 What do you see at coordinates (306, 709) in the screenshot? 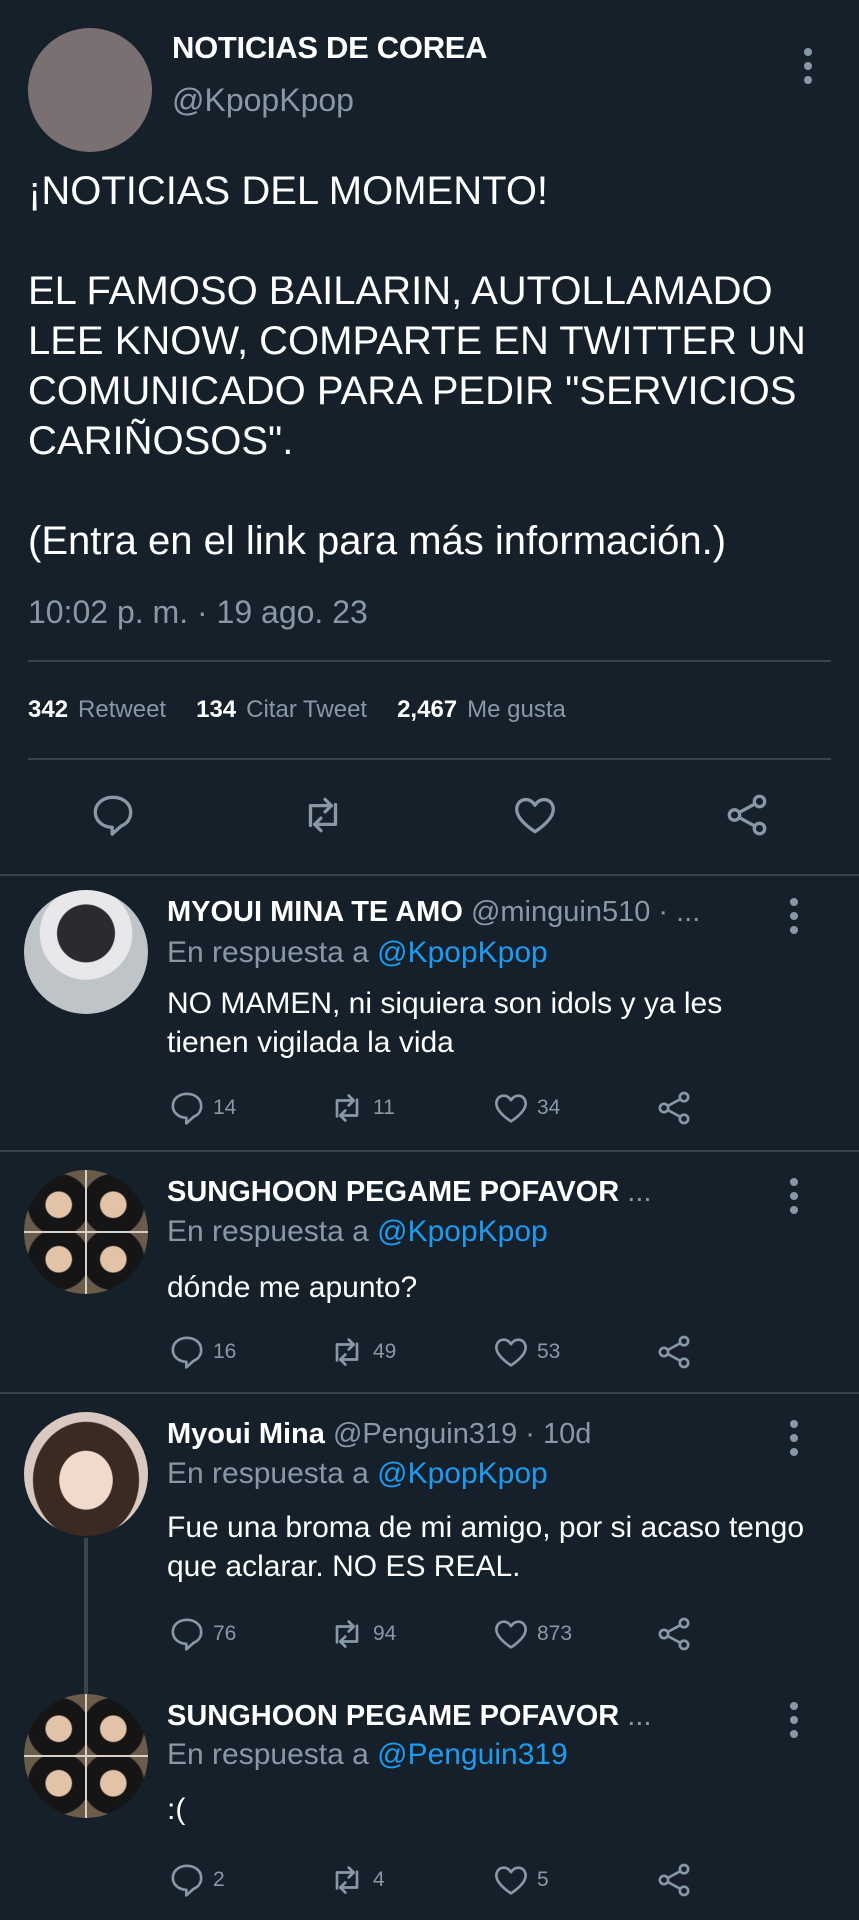
I see `quotes-label: Citar Tweet` at bounding box center [306, 709].